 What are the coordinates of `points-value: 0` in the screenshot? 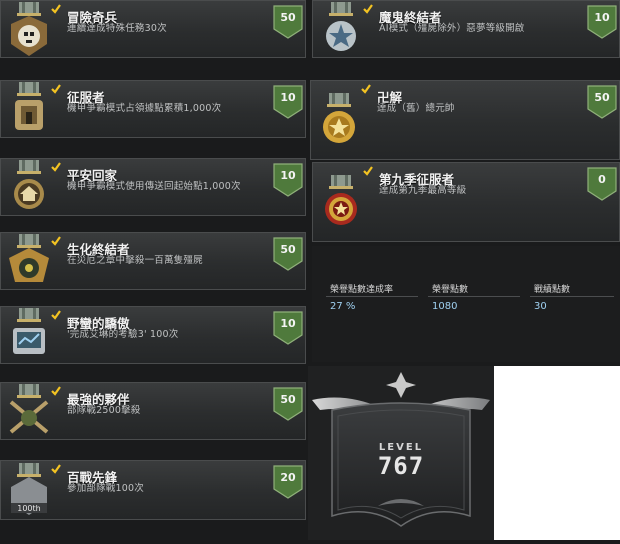 It's located at (602, 179).